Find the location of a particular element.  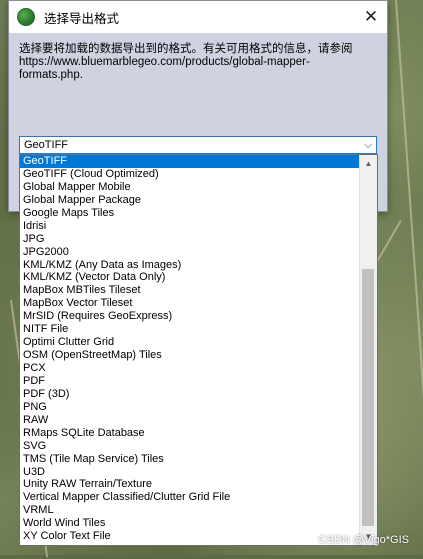

format-option: PDF is located at coordinates (190, 381).